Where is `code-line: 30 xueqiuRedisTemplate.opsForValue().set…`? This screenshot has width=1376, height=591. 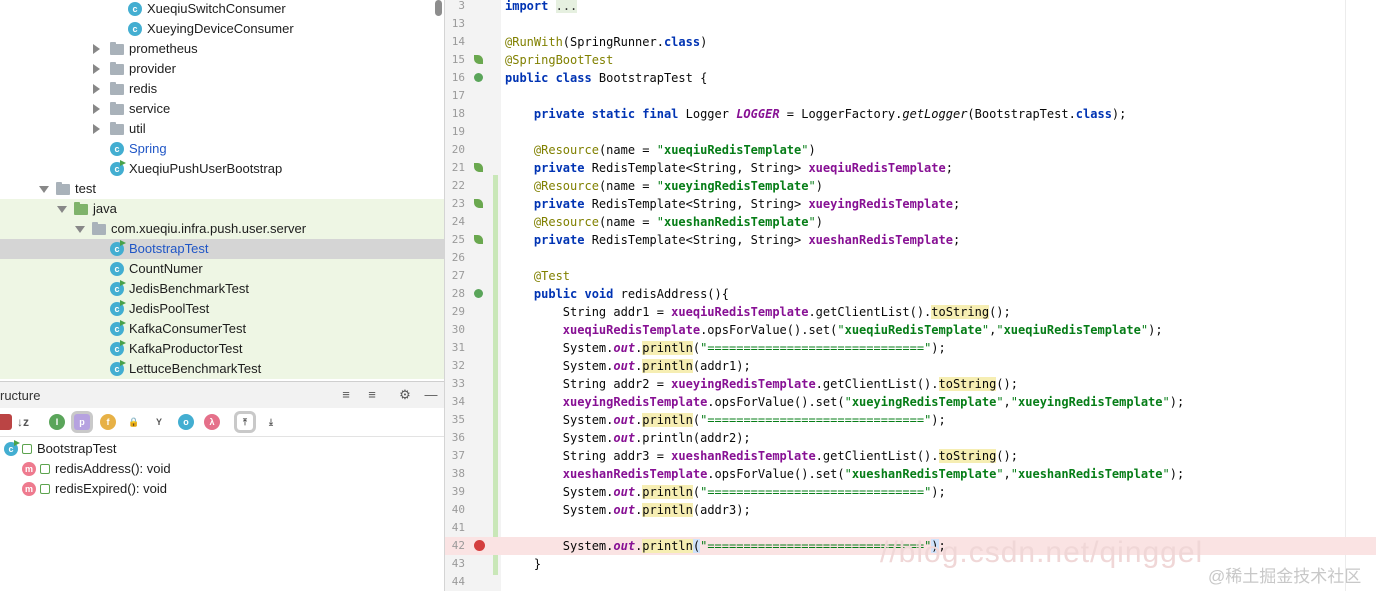
code-line: 30 xueqiuRedisTemplate.opsForValue().set… is located at coordinates (910, 330).